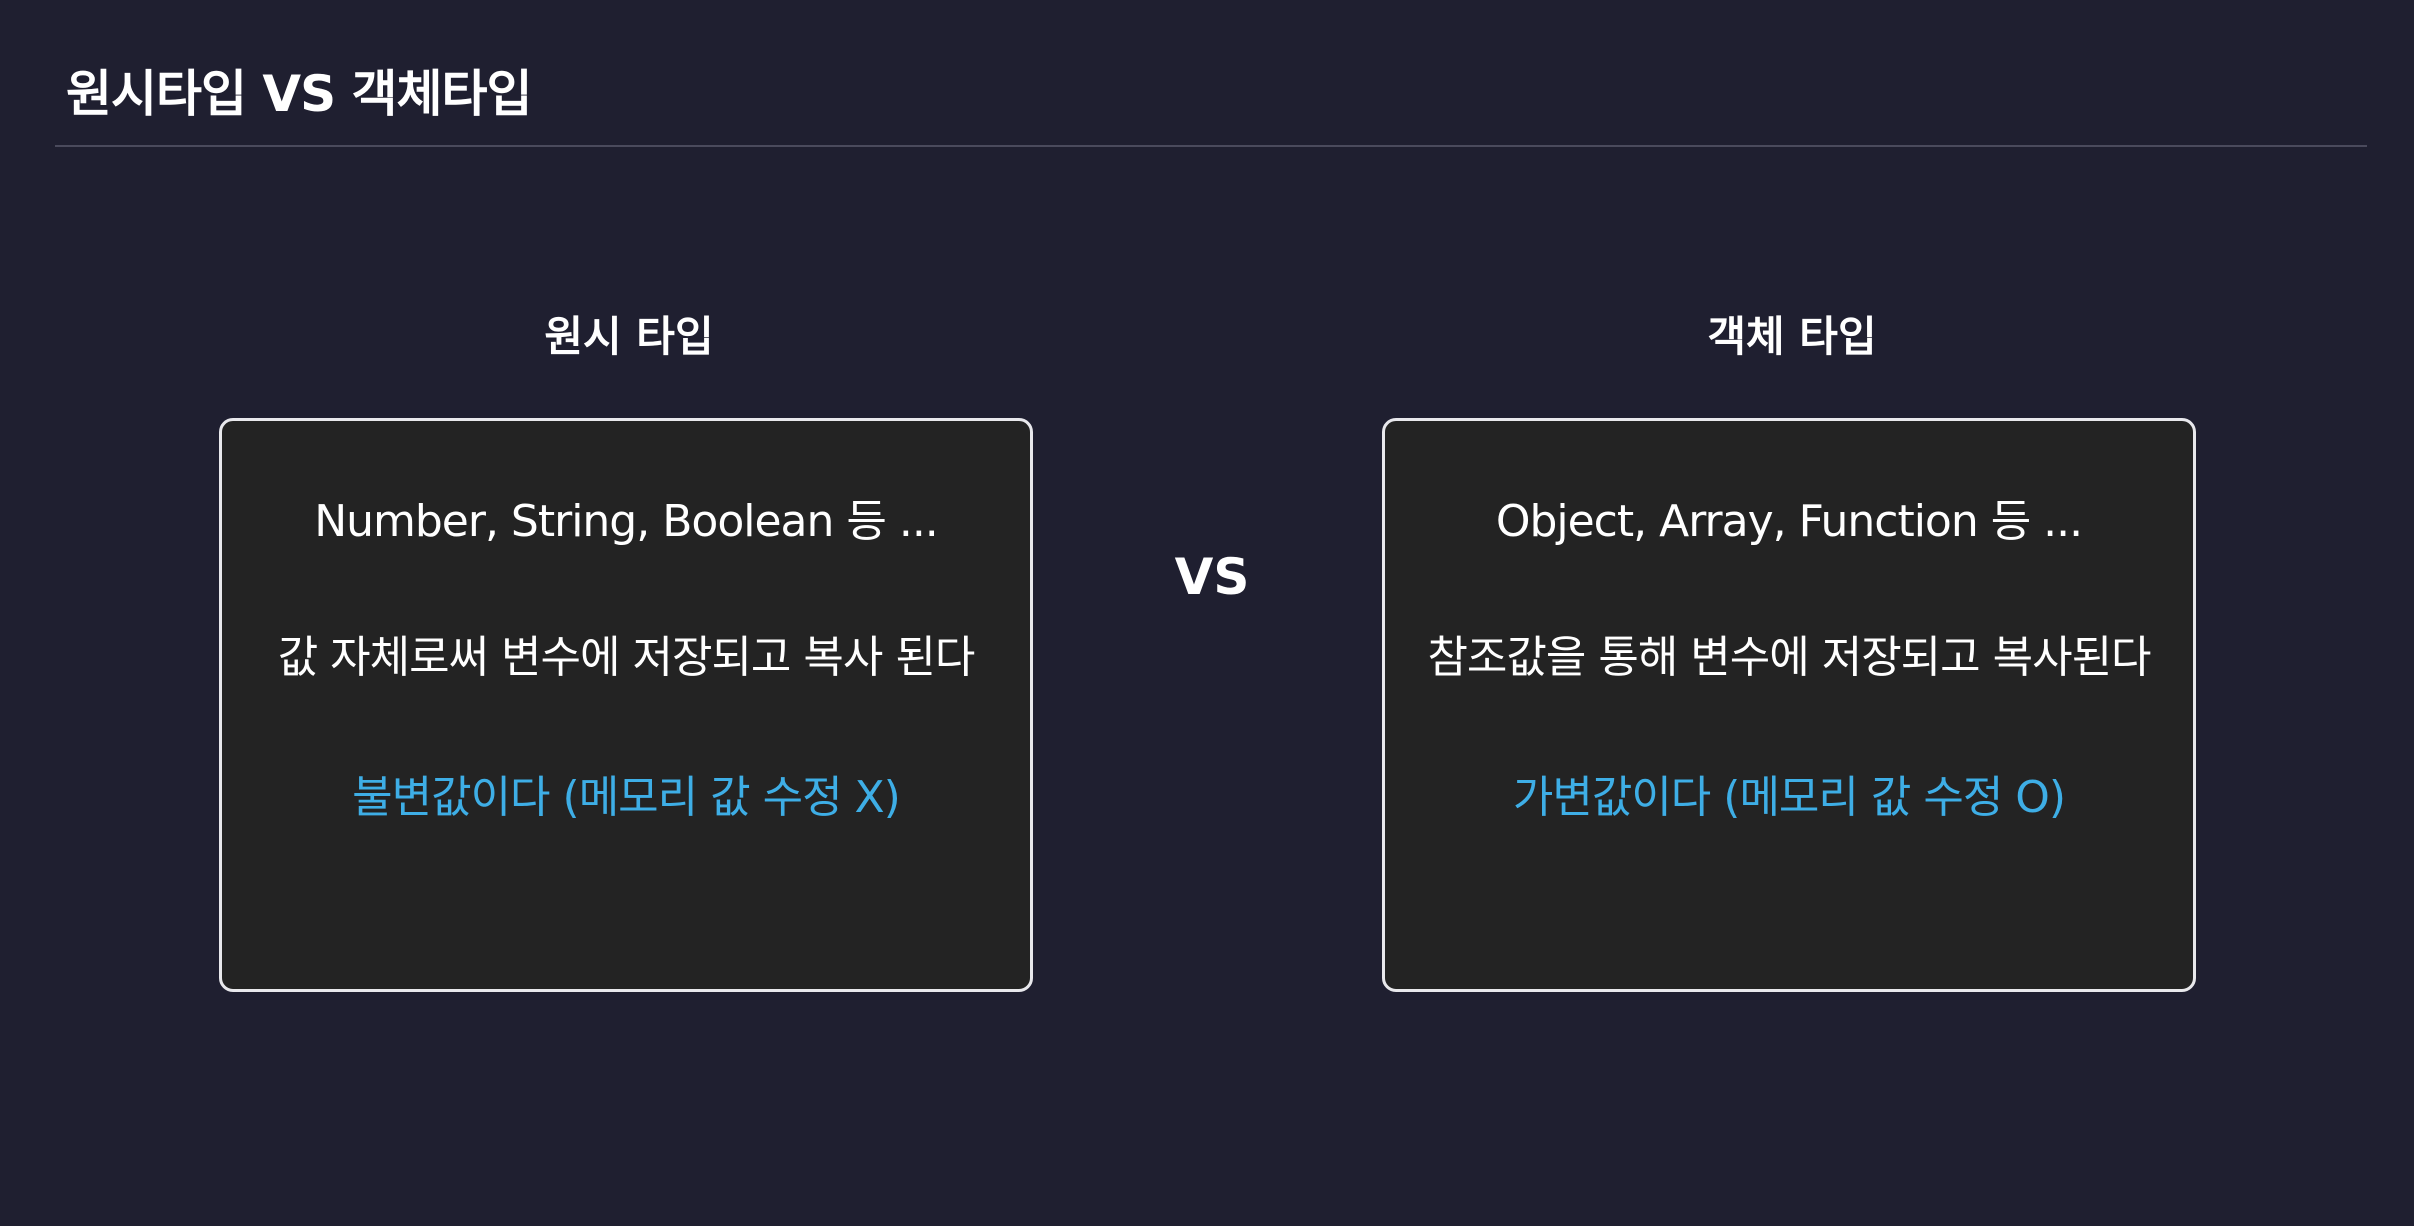 This screenshot has width=2414, height=1226. What do you see at coordinates (1211, 146) in the screenshot?
I see `title-divider` at bounding box center [1211, 146].